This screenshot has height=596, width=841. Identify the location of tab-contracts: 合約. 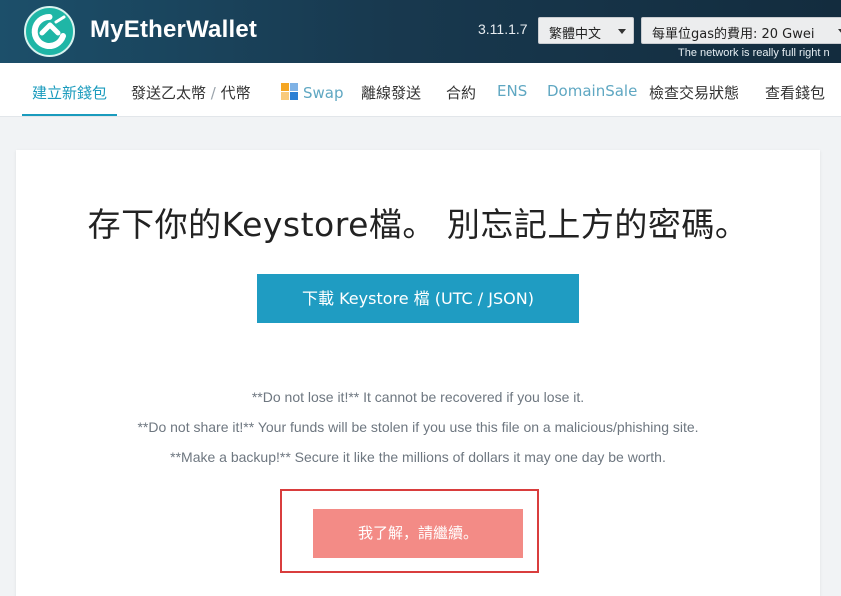
(461, 92).